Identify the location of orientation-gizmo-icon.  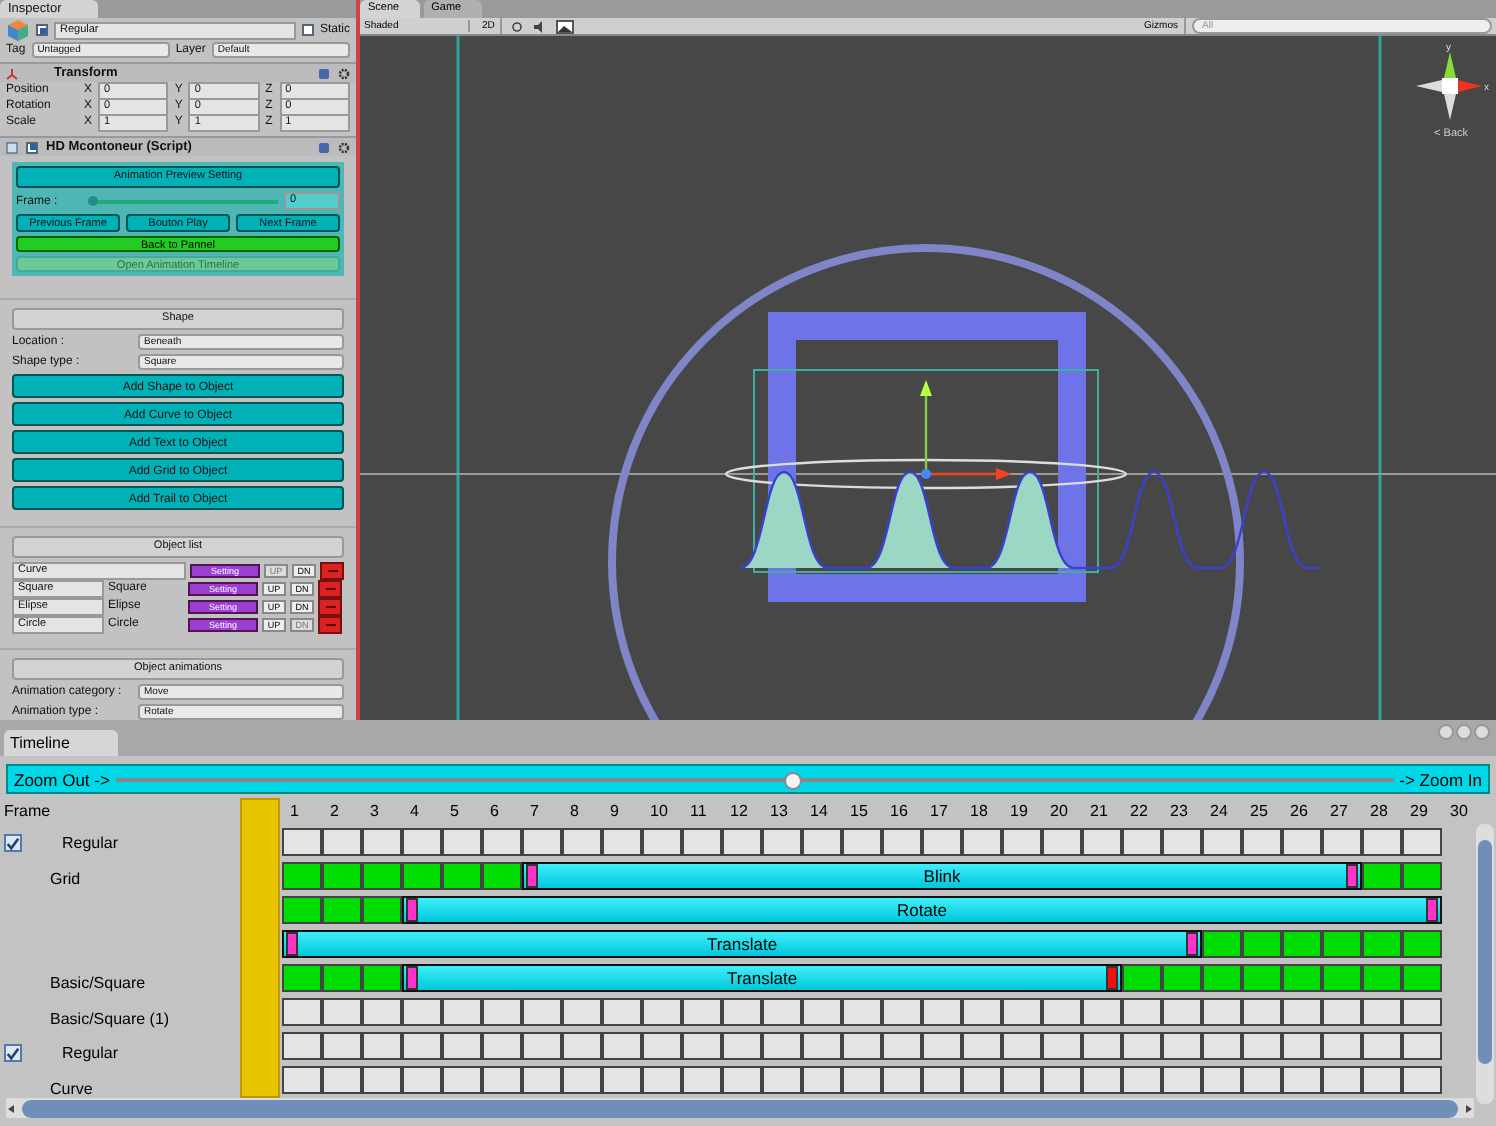
(1449, 86).